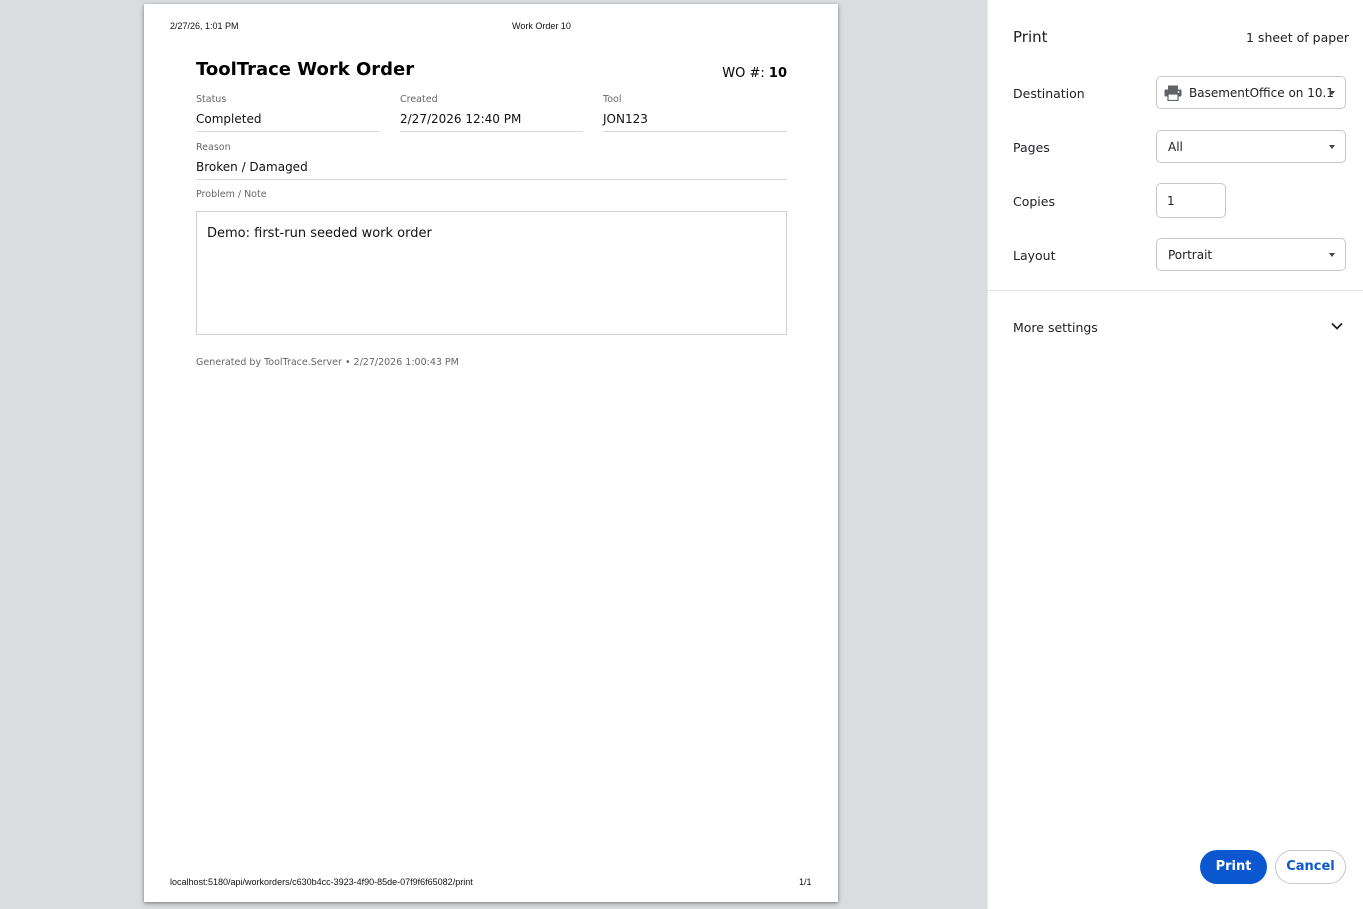 The image size is (1363, 909). Describe the element at coordinates (777, 73) in the screenshot. I see `work-order-number-value: 10` at that location.